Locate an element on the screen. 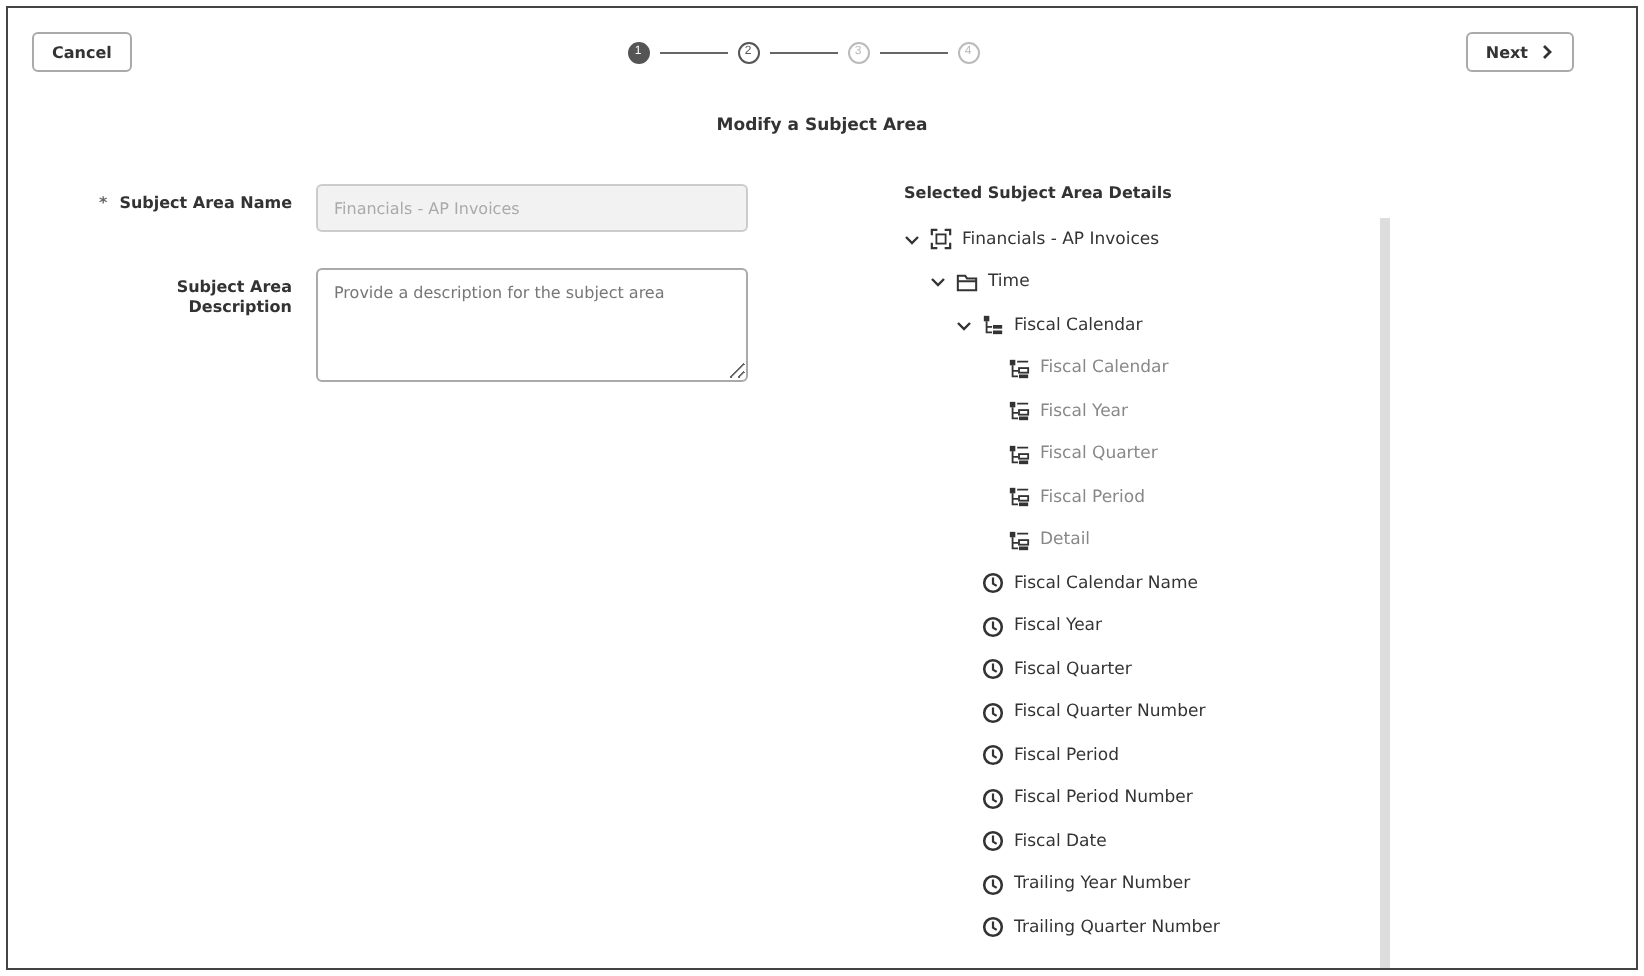 This screenshot has height=976, width=1644. tree-item: Financials - AP Invoices is located at coordinates (1061, 239).